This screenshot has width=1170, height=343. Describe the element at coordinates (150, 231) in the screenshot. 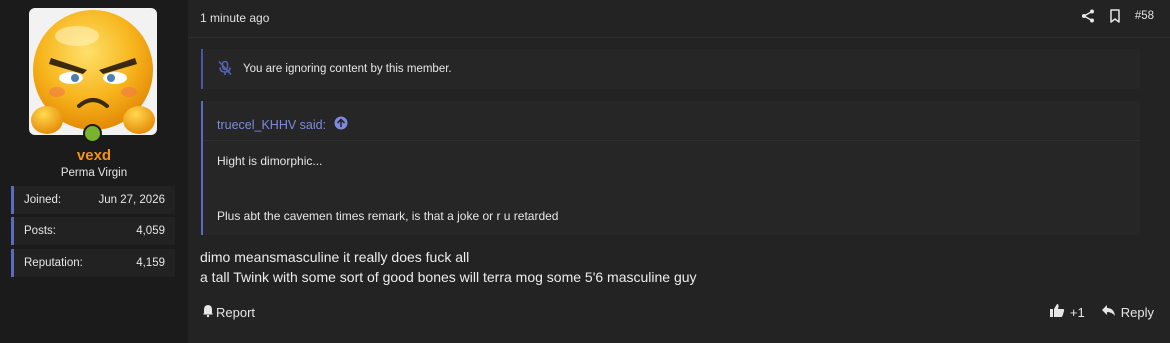

I see `stat-value: 4,059` at that location.